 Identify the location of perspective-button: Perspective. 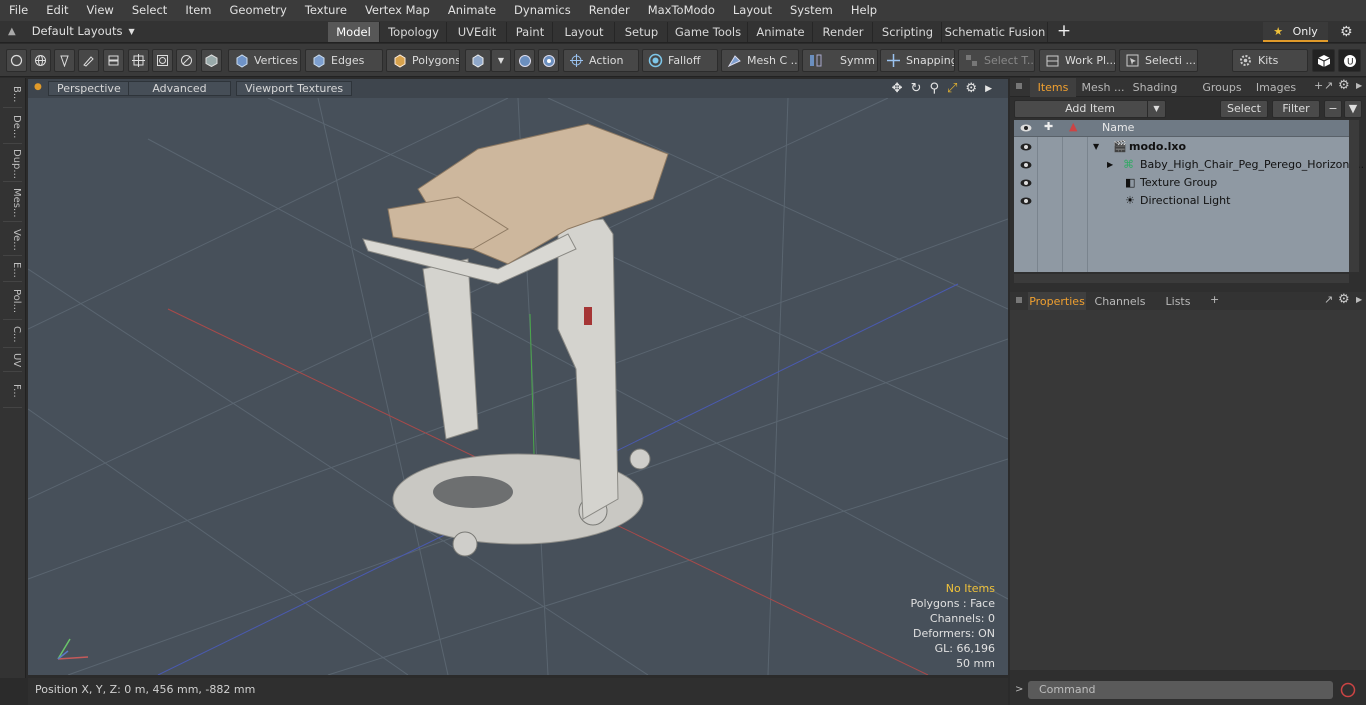
(89, 88).